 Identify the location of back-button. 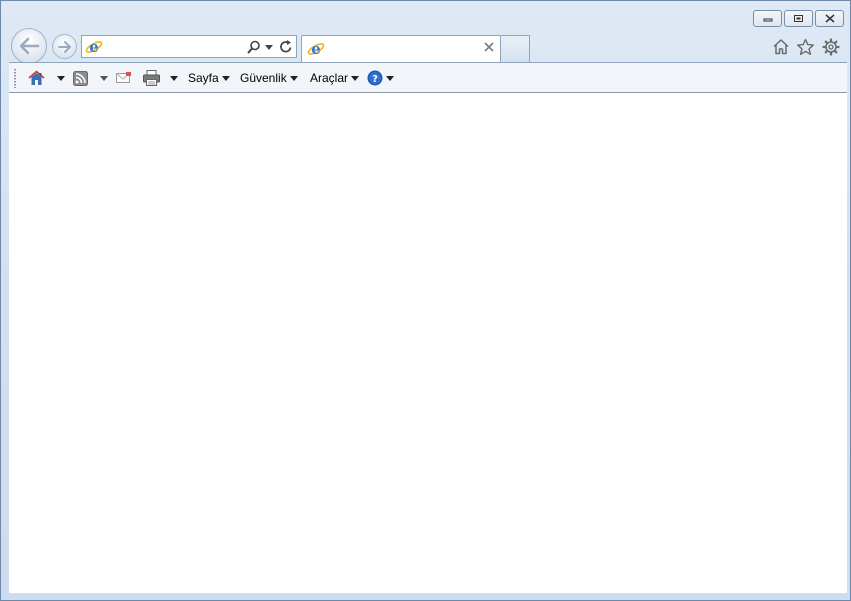
(29, 46).